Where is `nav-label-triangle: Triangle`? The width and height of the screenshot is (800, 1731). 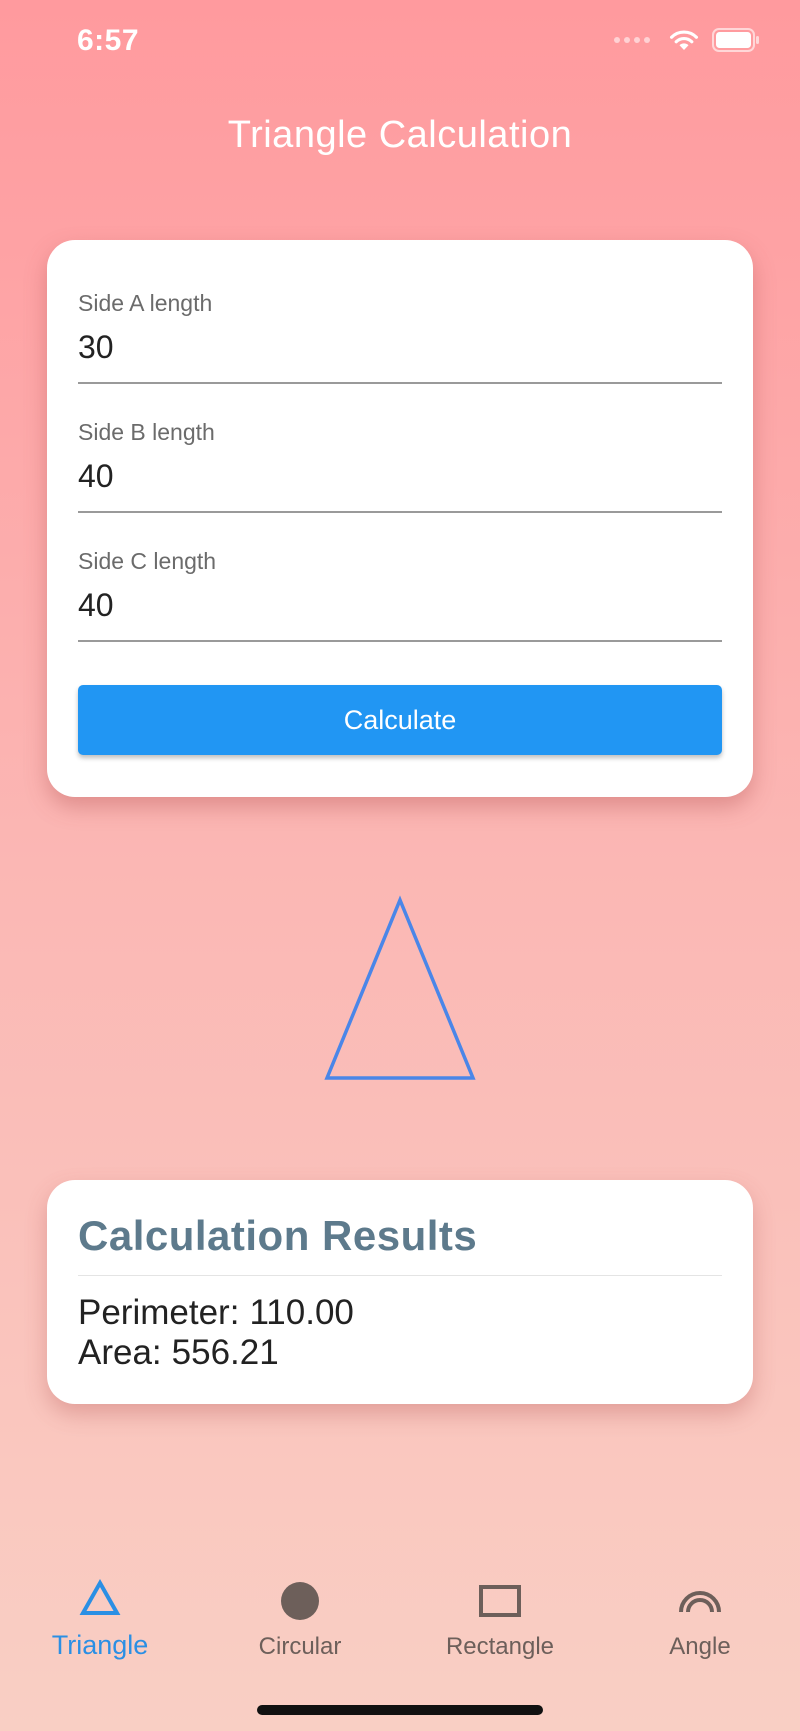 nav-label-triangle: Triangle is located at coordinates (100, 1645).